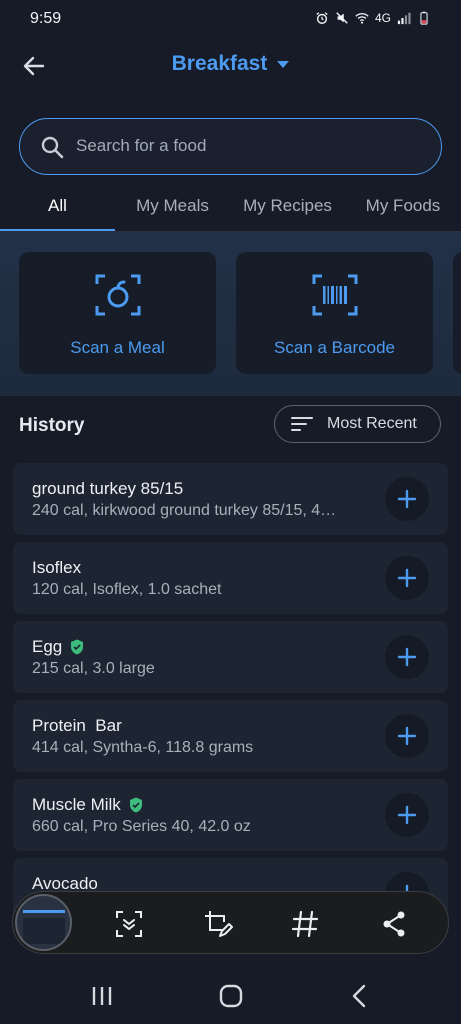 The image size is (461, 1024). What do you see at coordinates (141, 826) in the screenshot?
I see `food-details: 660 cal, Pro Series 40, 42.0 oz` at bounding box center [141, 826].